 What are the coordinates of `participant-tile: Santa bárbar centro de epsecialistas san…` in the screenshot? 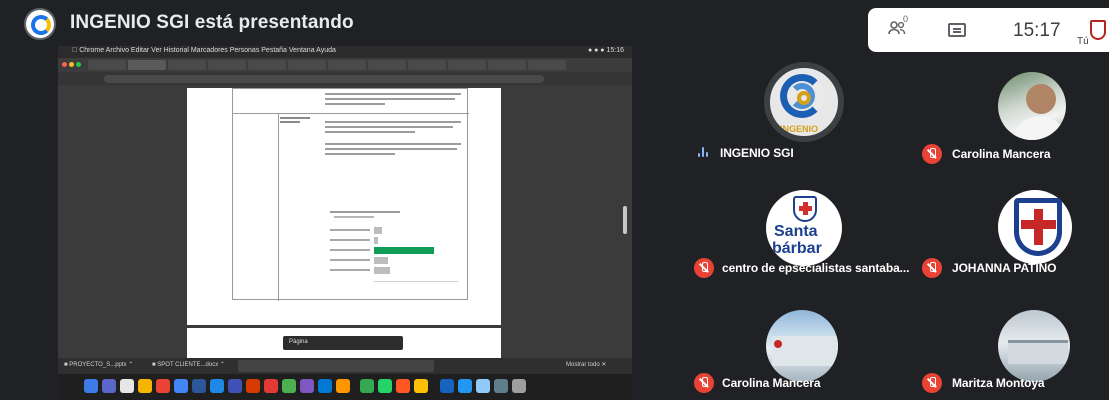 It's located at (801, 234).